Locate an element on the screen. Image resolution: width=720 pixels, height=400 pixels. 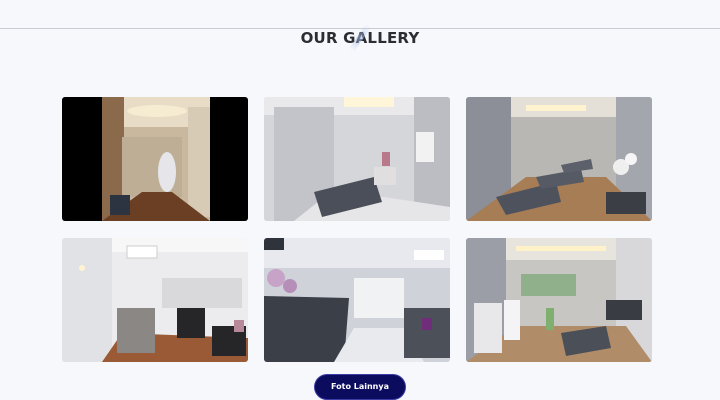
gallery-photo-hallway is located at coordinates (155, 159).